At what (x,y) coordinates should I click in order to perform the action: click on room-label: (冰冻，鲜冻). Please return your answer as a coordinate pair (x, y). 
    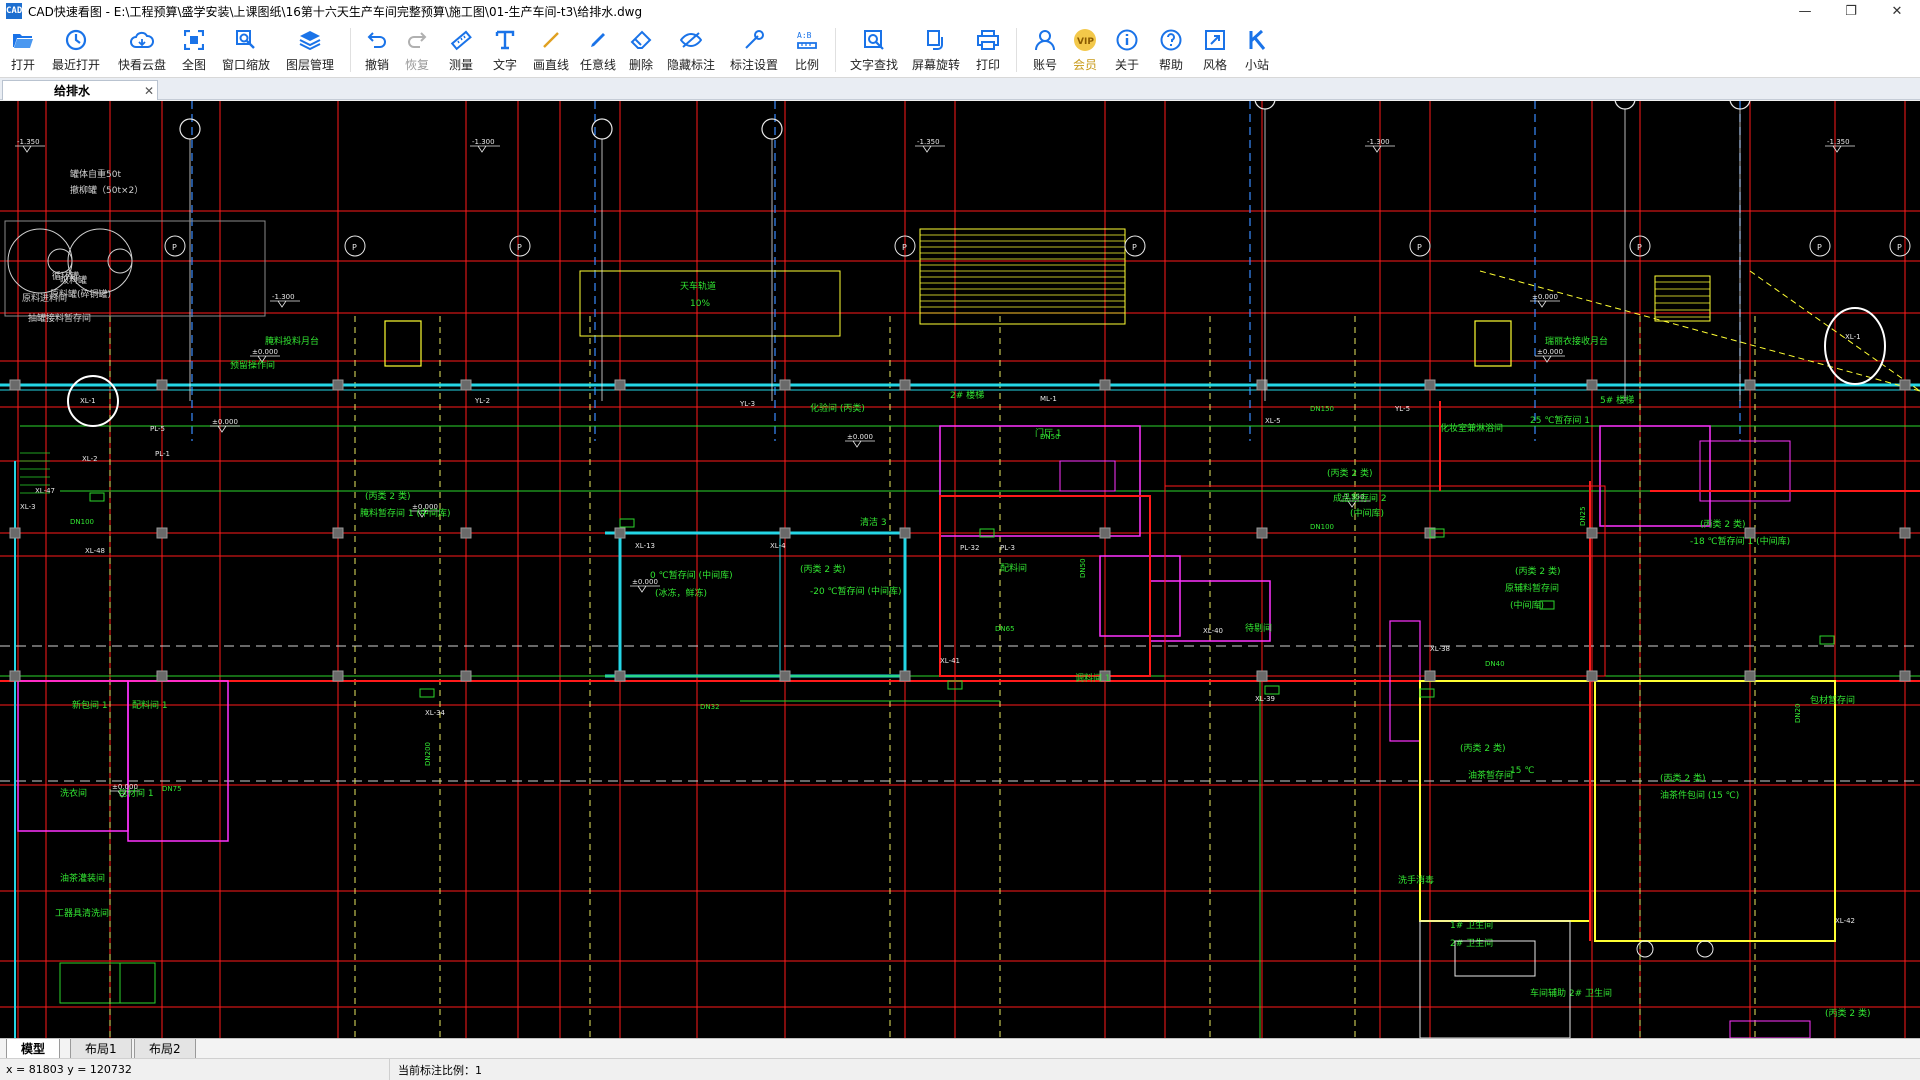
    Looking at the image, I should click on (681, 593).